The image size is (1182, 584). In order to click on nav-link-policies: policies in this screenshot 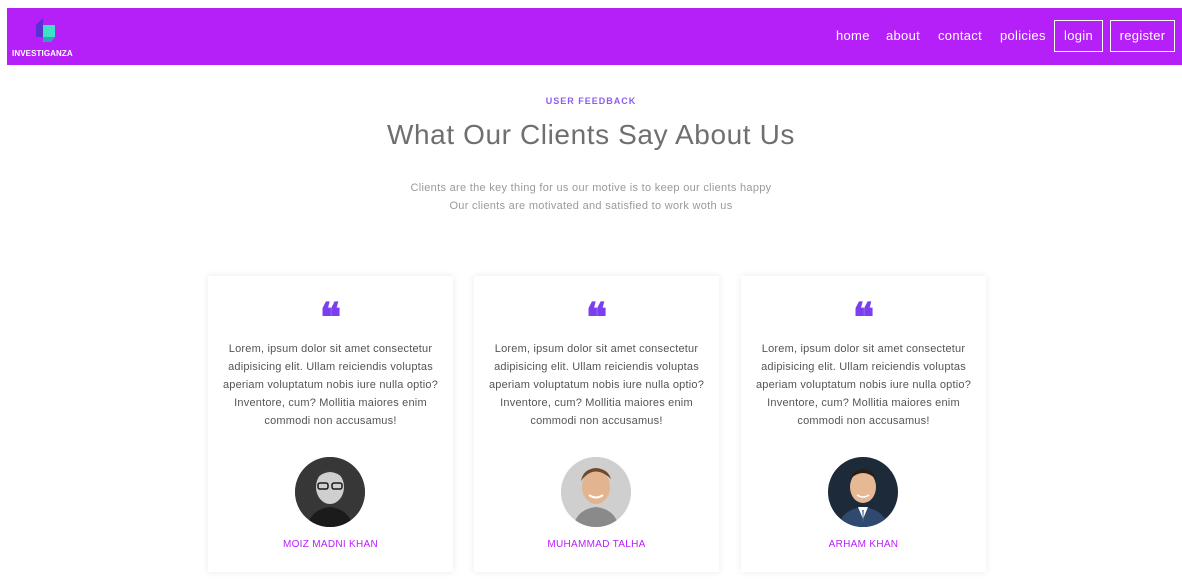, I will do `click(1023, 35)`.